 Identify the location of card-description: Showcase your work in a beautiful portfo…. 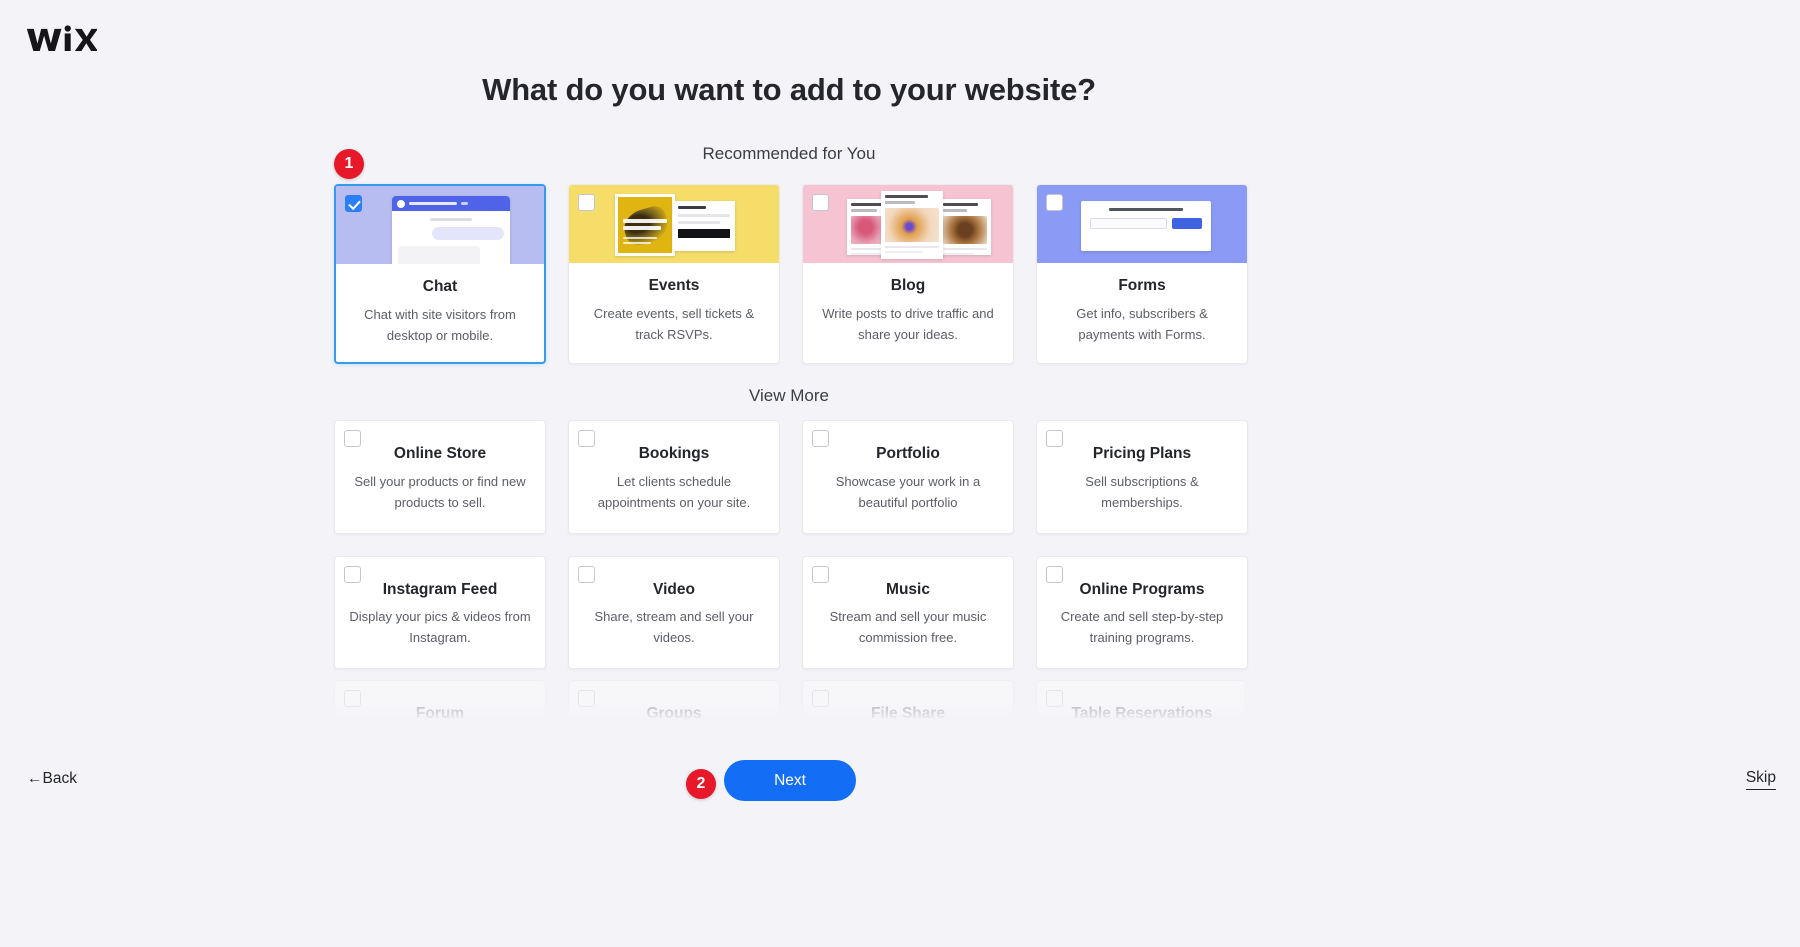
(908, 491).